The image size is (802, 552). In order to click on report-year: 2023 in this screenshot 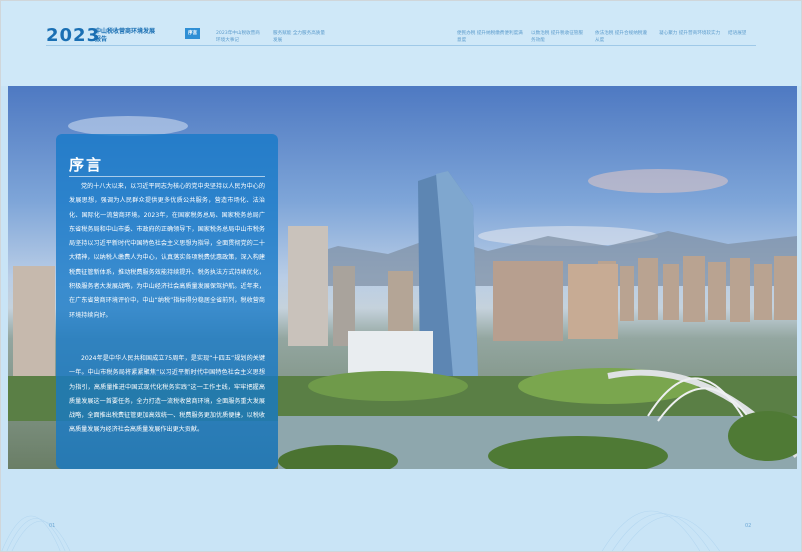, I will do `click(73, 35)`.